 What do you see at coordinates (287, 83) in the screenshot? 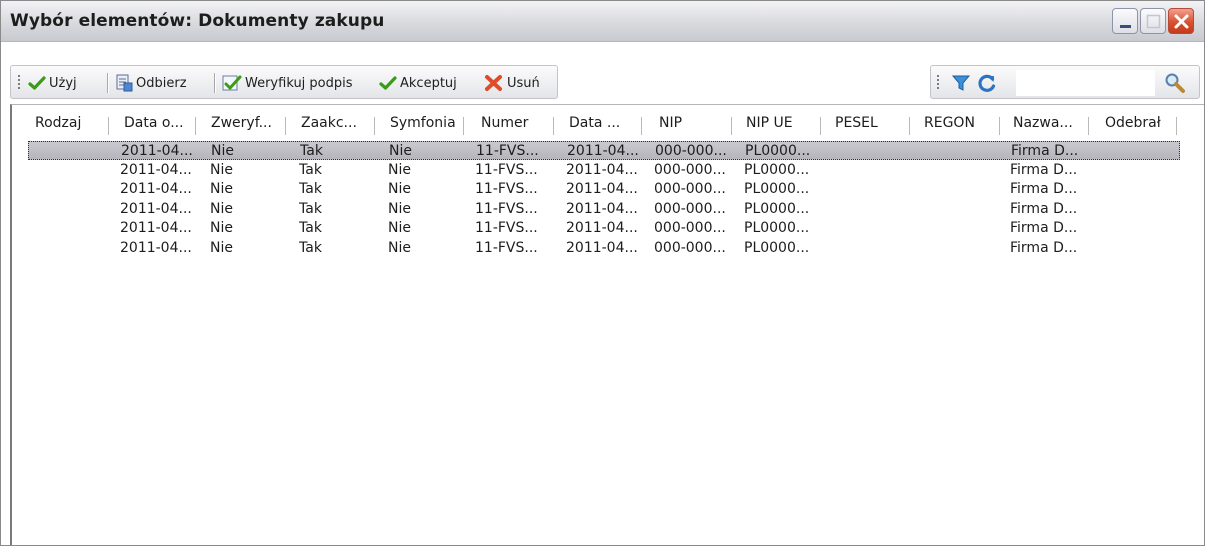
I see `verify-signature-button: Weryfikuj podpis` at bounding box center [287, 83].